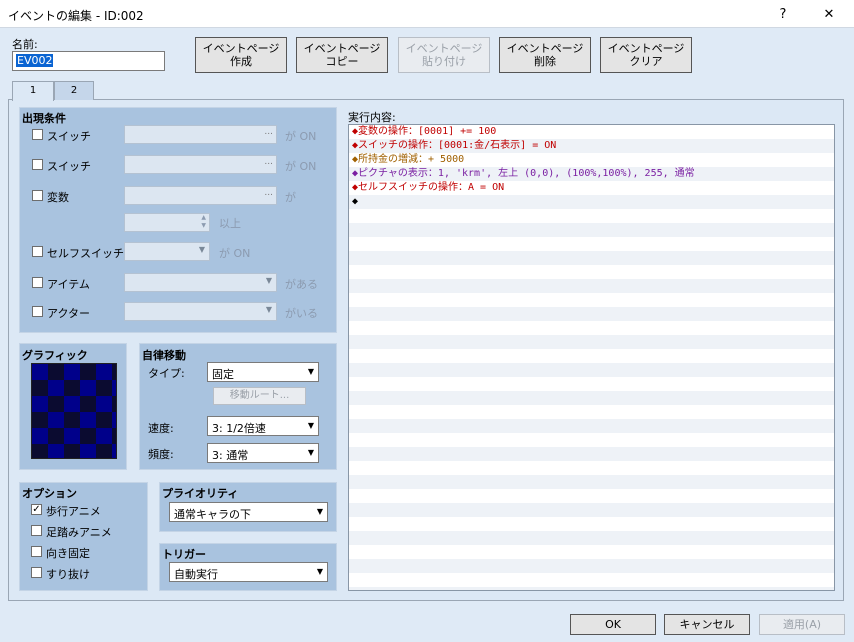 The image size is (854, 642). I want to click on move-speed-select: 3: 1/2倍速 ▼, so click(263, 426).